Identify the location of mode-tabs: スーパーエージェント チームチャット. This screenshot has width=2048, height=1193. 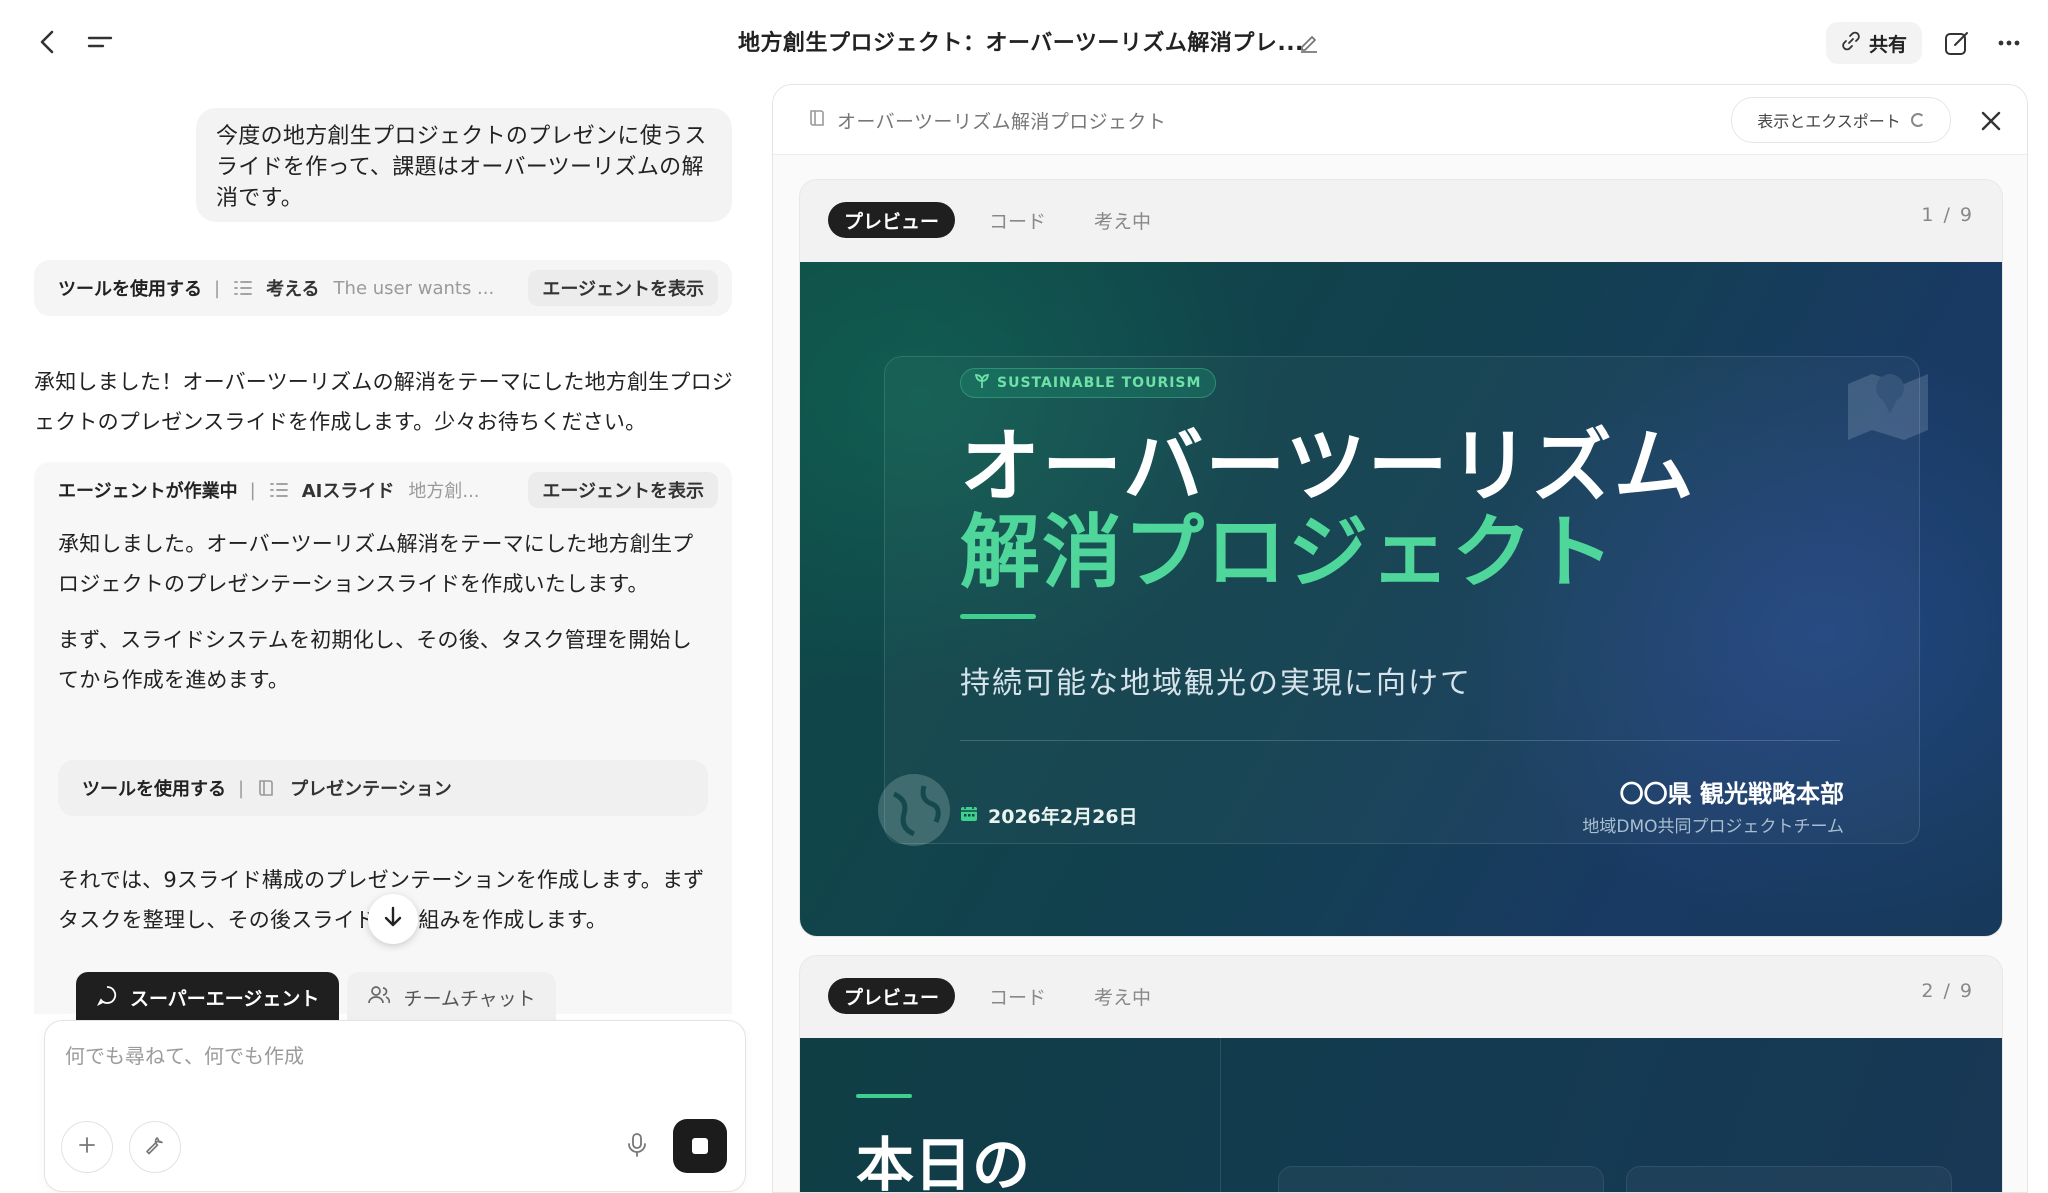
(316, 997).